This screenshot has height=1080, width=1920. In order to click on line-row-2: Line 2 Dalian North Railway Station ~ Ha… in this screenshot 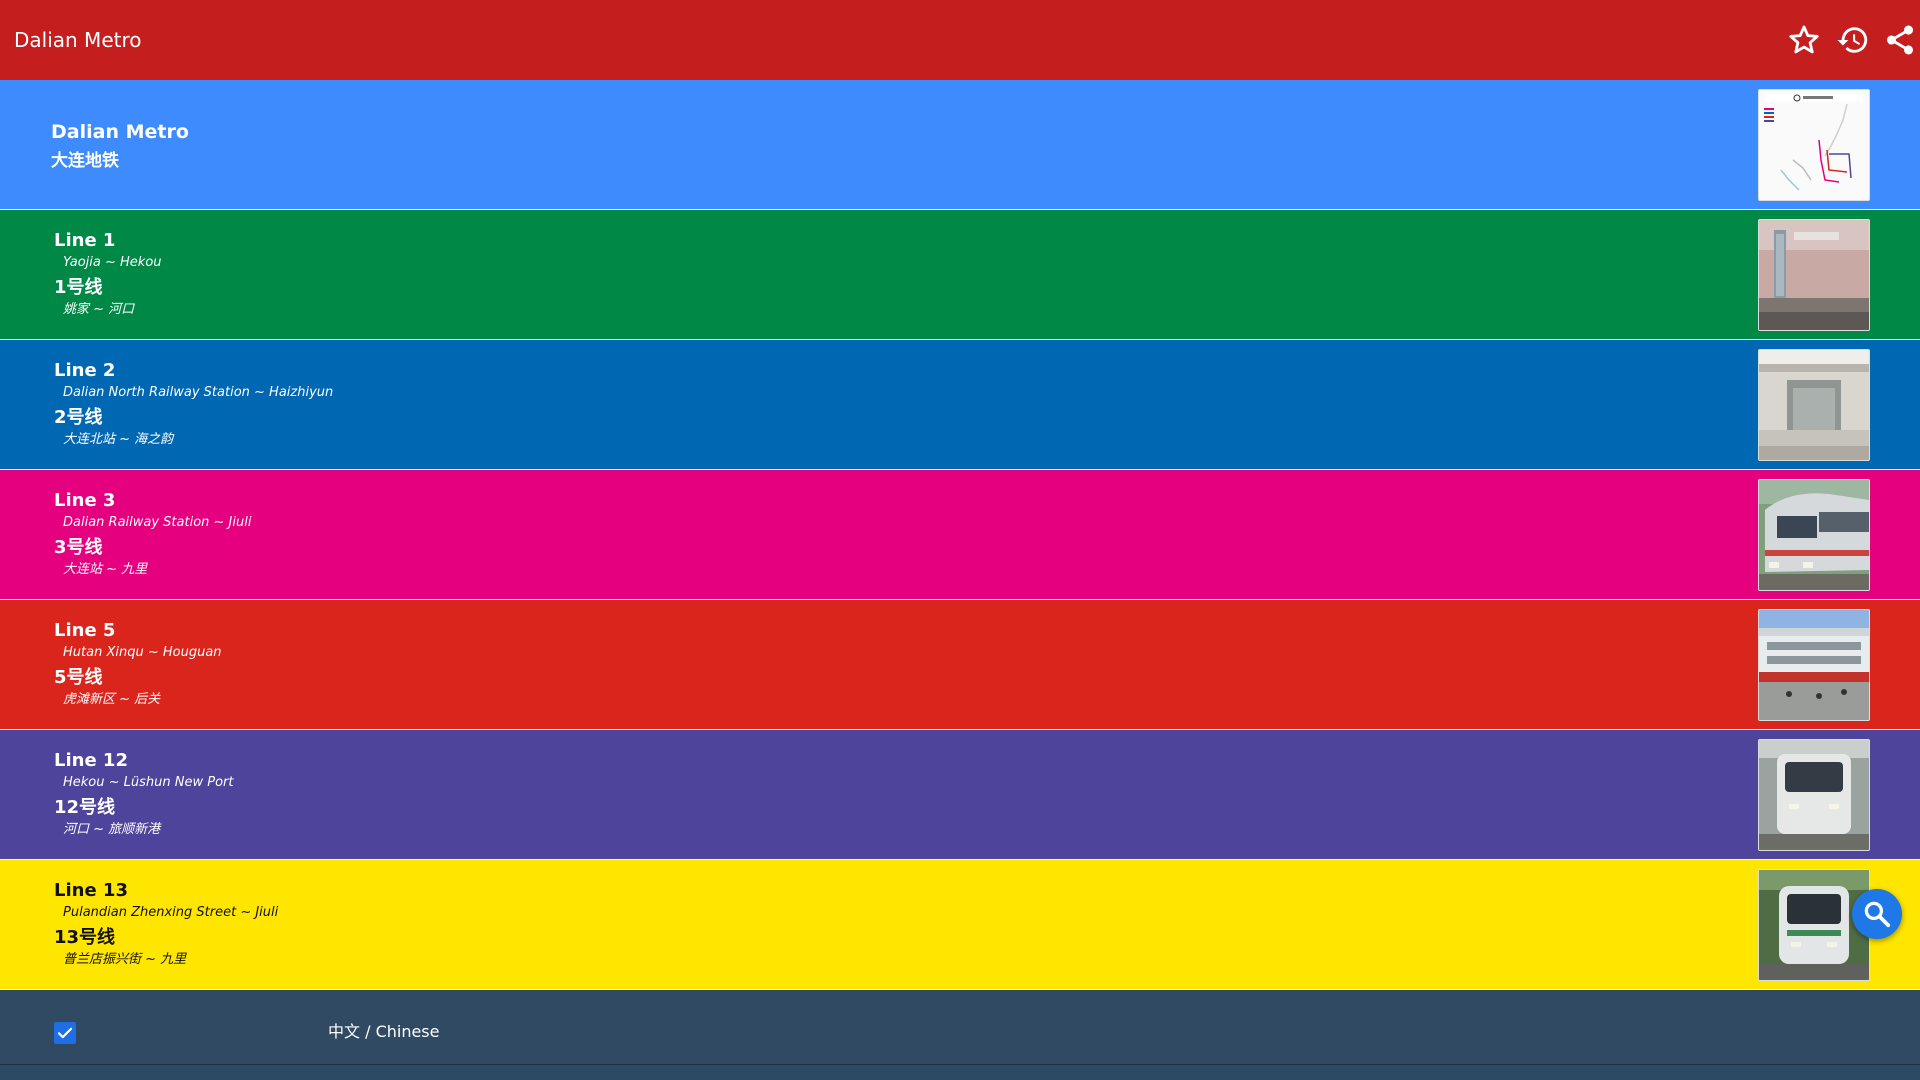, I will do `click(960, 405)`.